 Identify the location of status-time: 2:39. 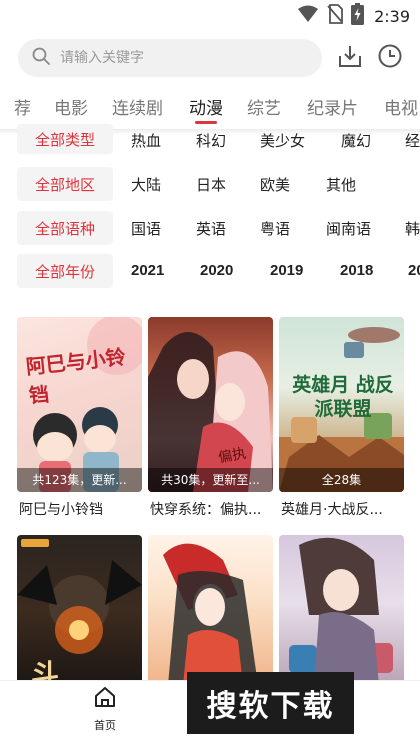
(392, 16).